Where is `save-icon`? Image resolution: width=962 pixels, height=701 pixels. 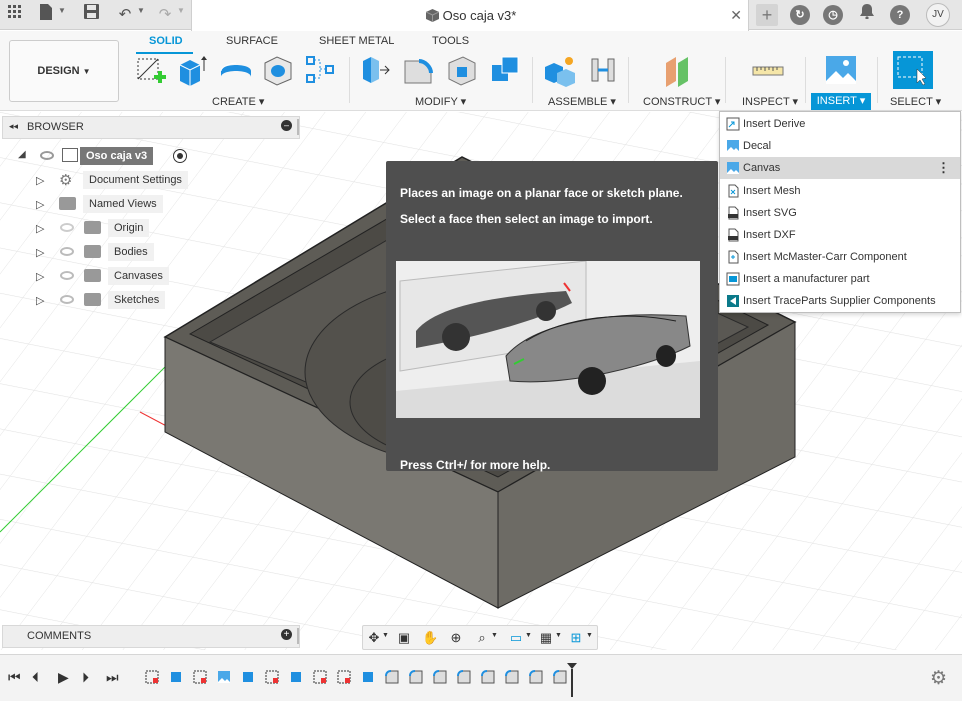 save-icon is located at coordinates (91, 15).